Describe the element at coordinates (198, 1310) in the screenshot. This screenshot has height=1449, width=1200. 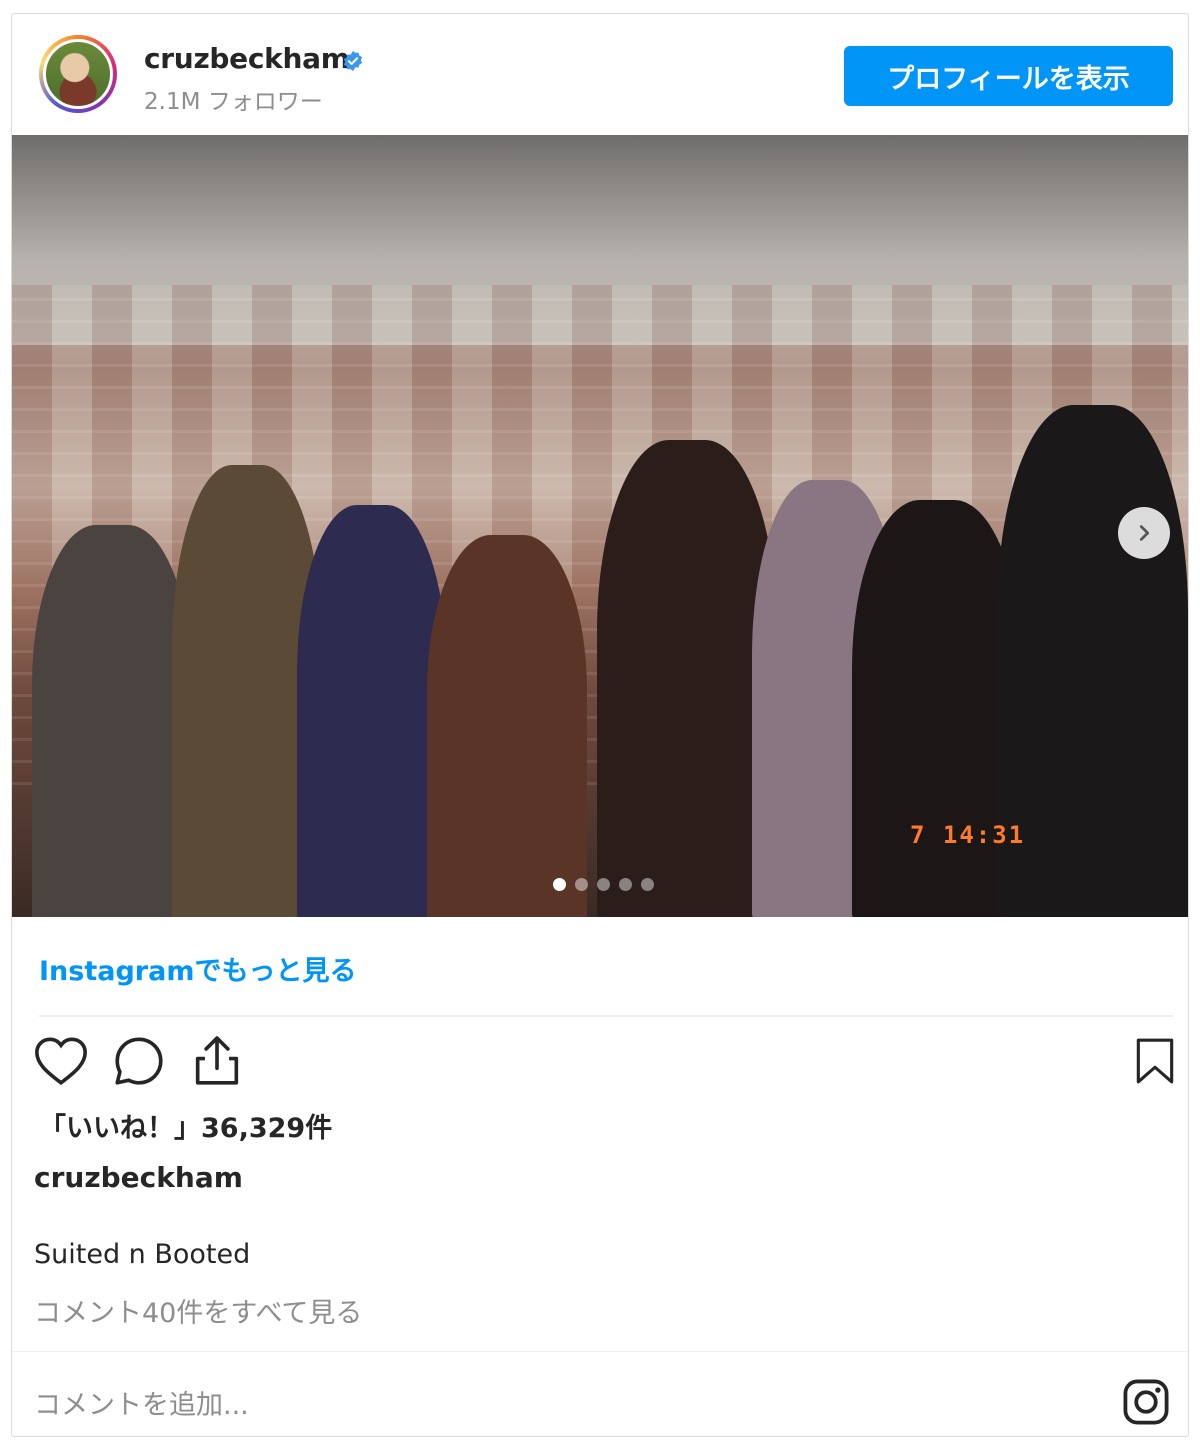
I see `view-all-comments-link: コメント40件をすべて見る` at that location.